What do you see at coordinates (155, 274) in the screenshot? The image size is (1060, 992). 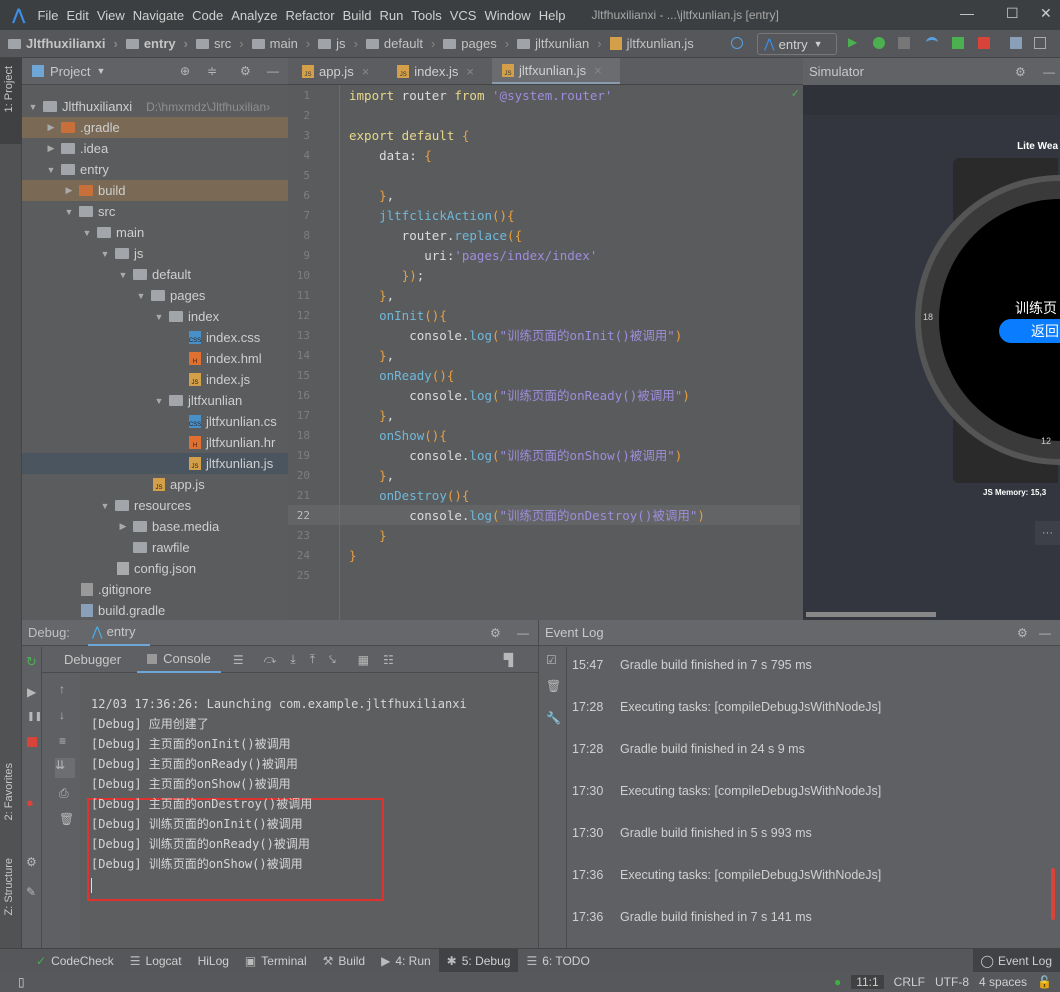 I see `tree-item: ▼ default` at bounding box center [155, 274].